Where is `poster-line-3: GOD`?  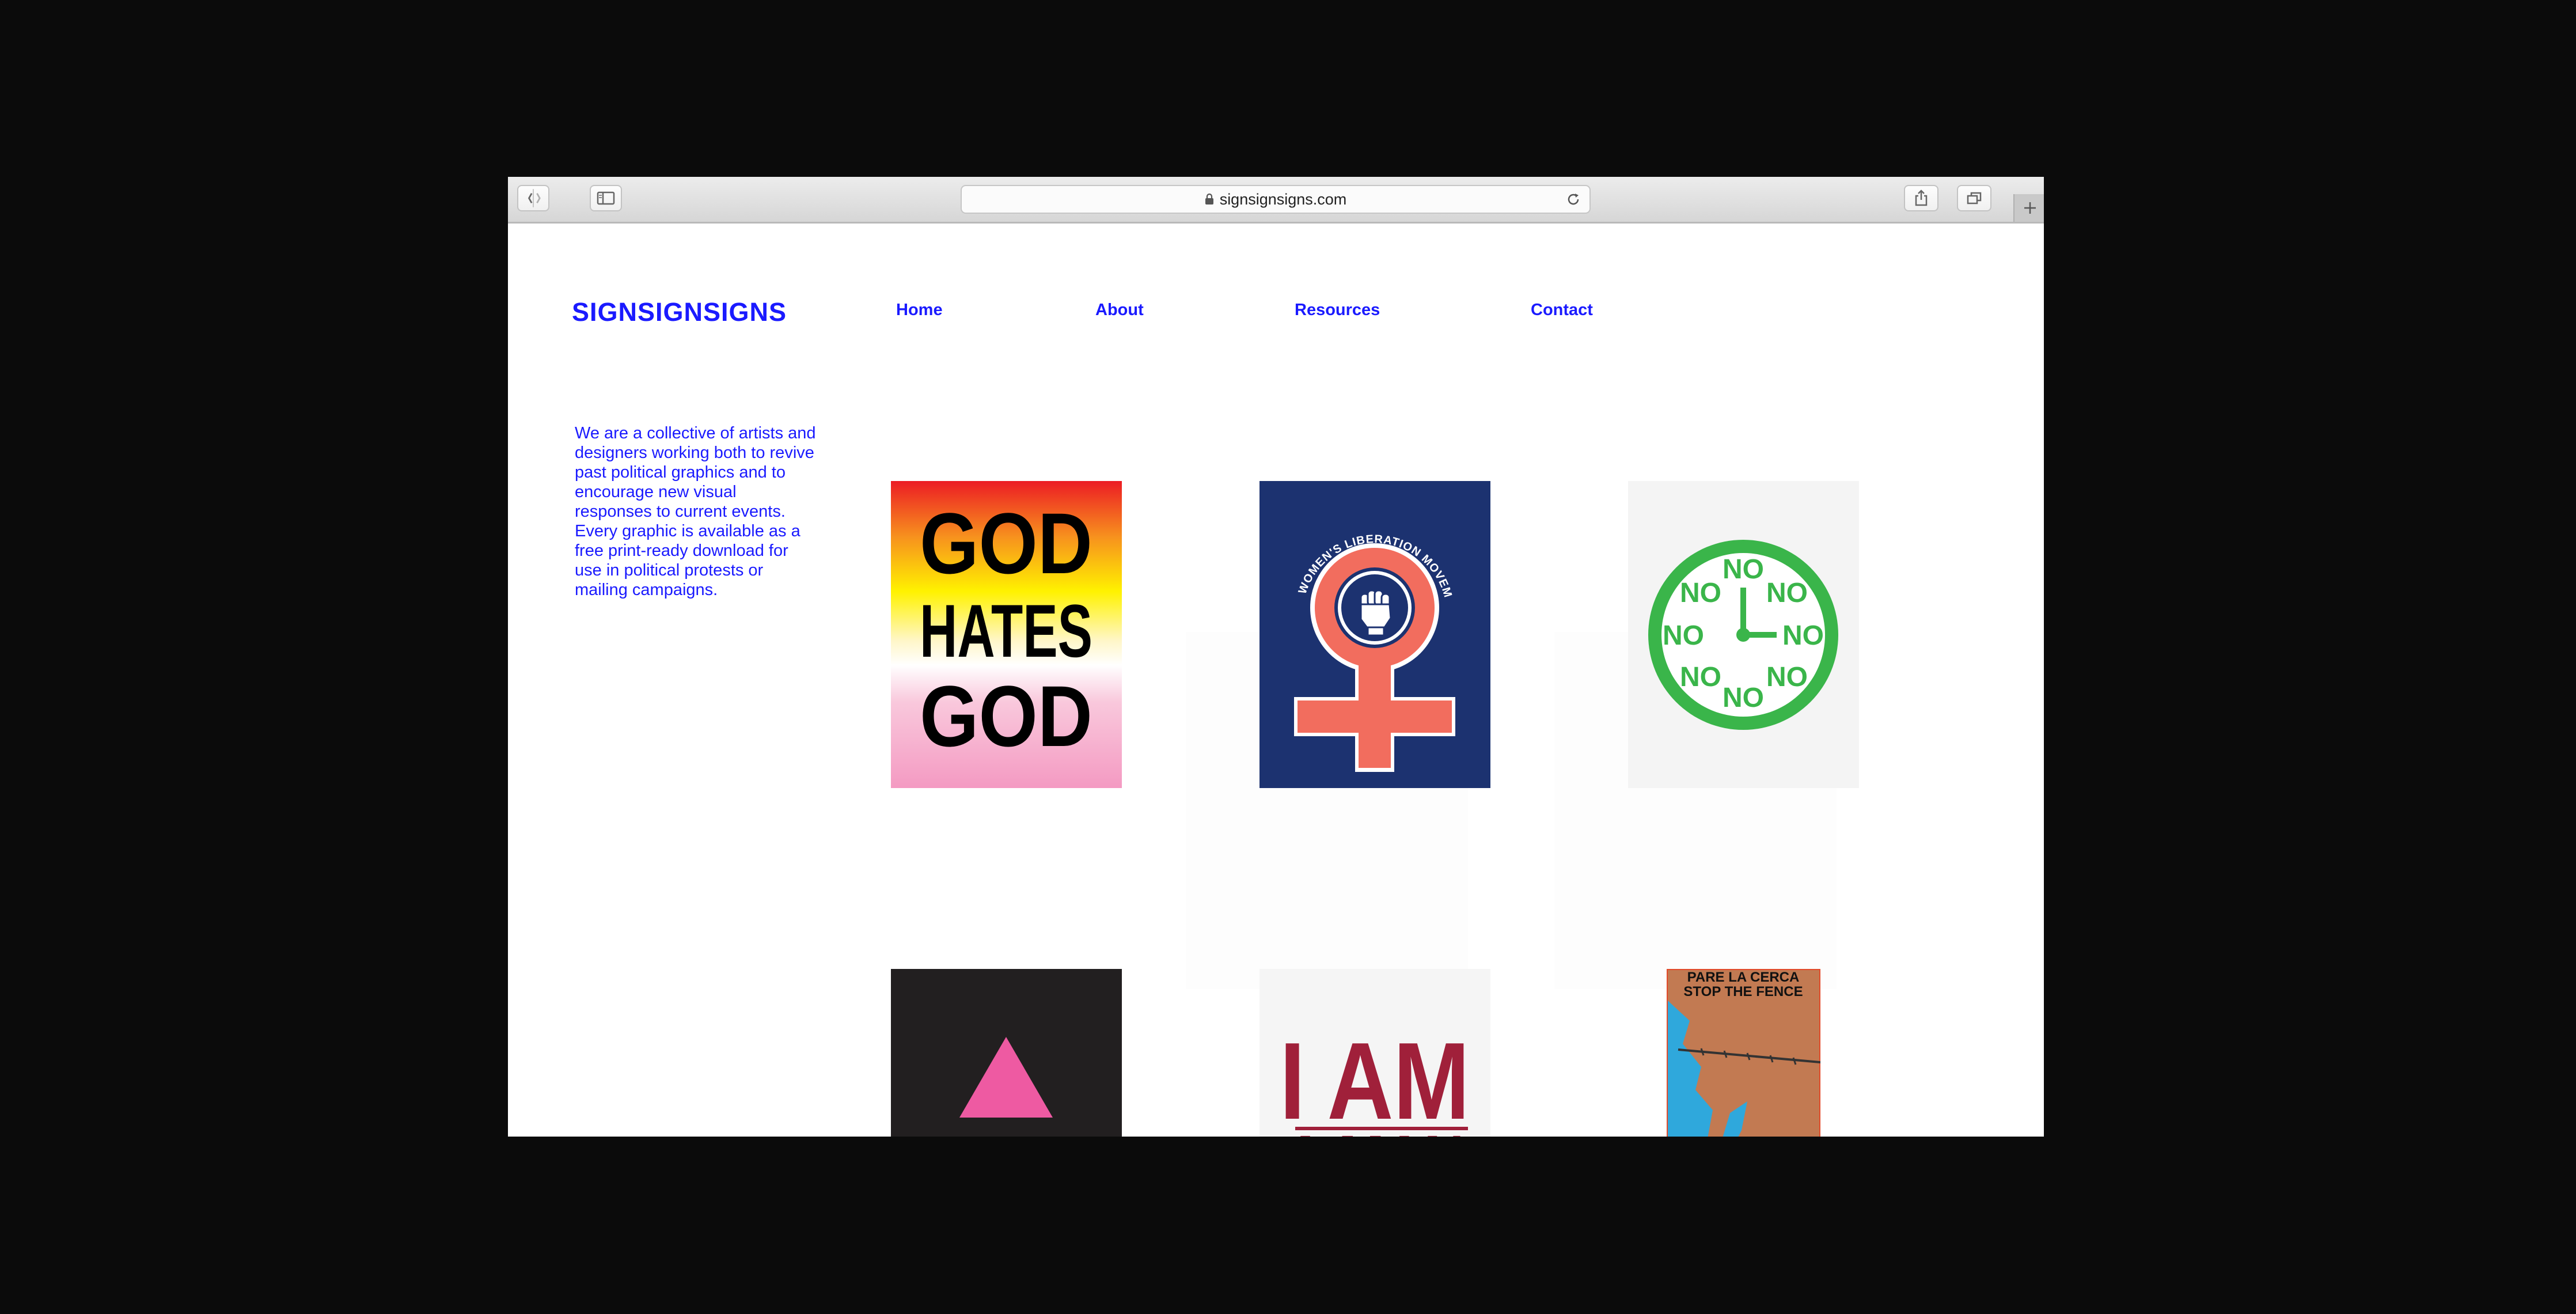 poster-line-3: GOD is located at coordinates (1006, 716).